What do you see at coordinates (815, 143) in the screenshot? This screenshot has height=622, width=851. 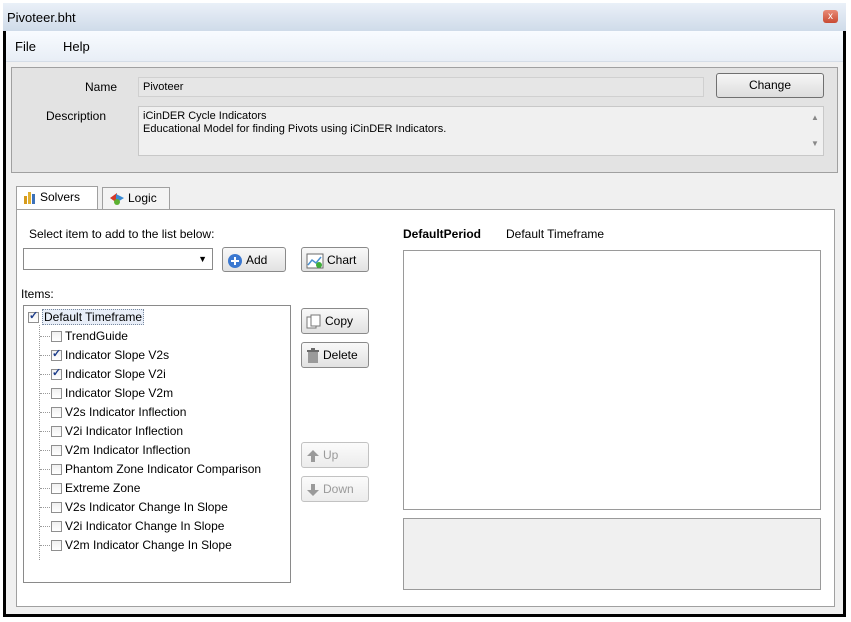 I see `scroll-down-icon: ▼` at bounding box center [815, 143].